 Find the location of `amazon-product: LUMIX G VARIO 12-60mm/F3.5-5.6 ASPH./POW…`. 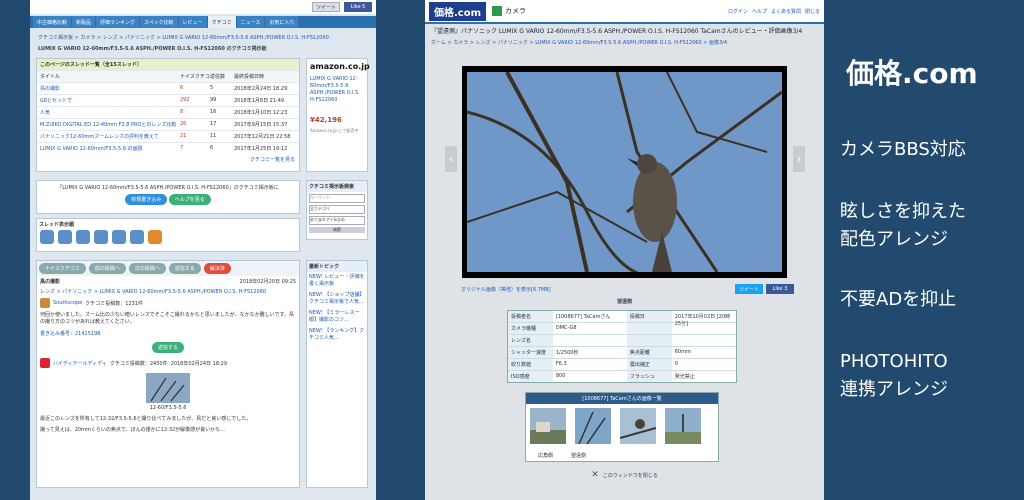

amazon-product: LUMIX G VARIO 12-60mm/F3.5-5.6 ASPH./POW… is located at coordinates (337, 94).